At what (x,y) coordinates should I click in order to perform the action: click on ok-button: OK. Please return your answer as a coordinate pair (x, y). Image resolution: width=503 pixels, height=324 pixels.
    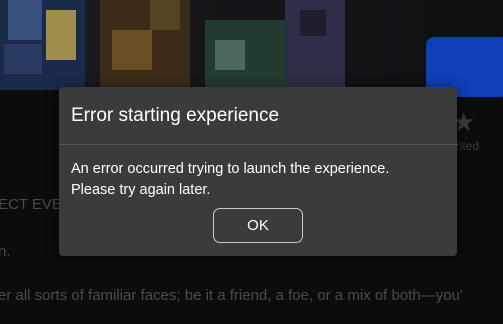
    Looking at the image, I should click on (258, 225).